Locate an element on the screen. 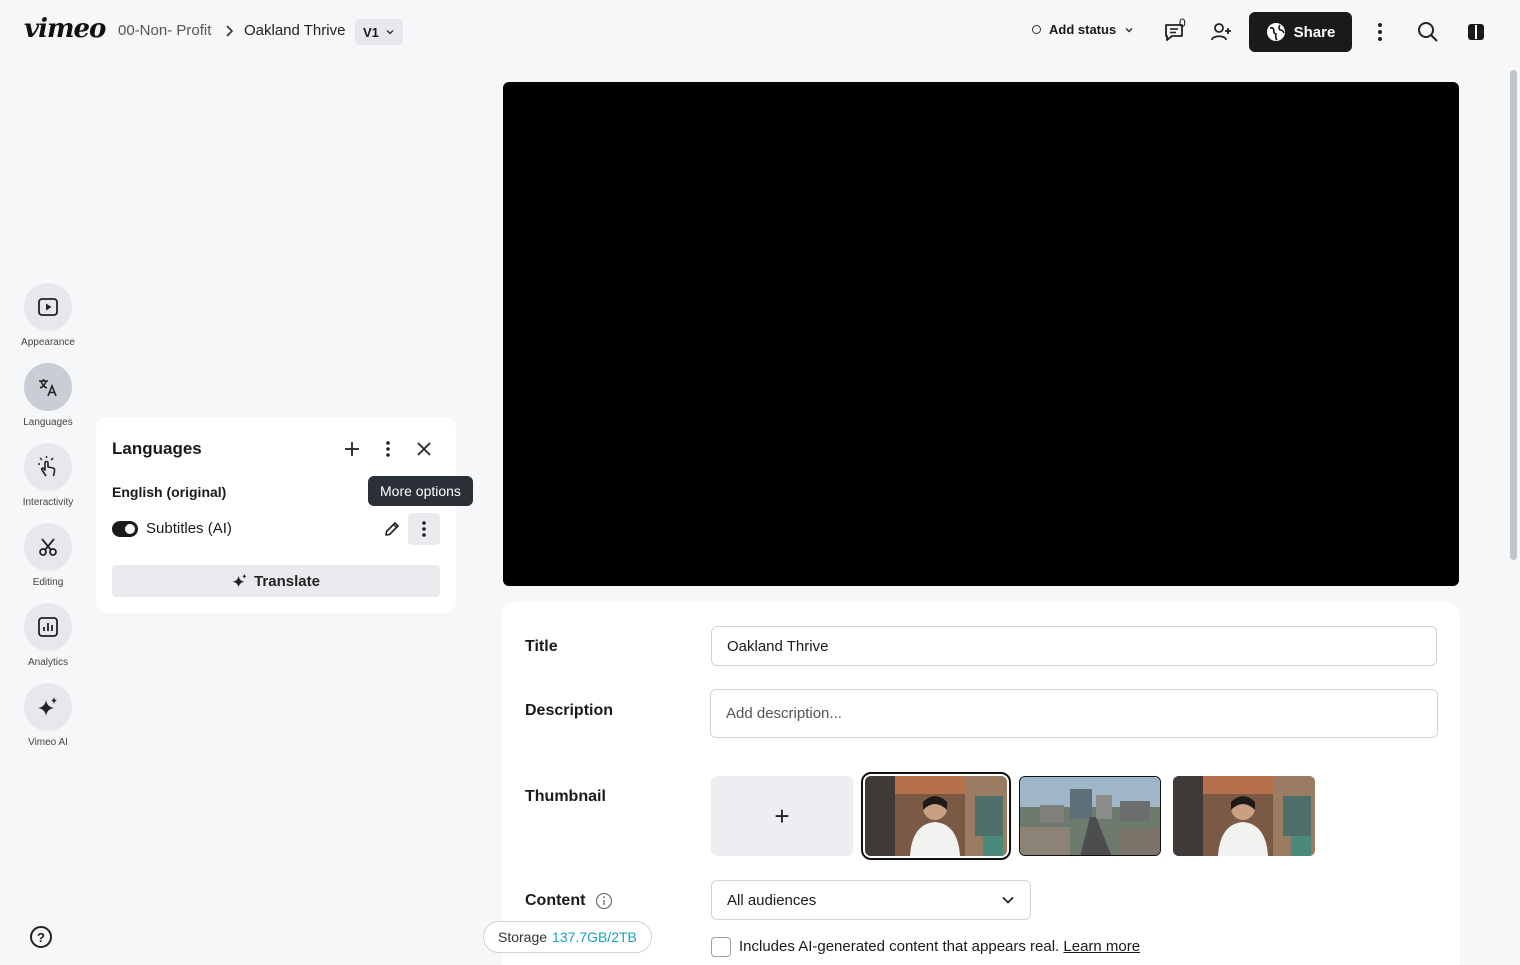  storage-label: Storage is located at coordinates (523, 937).